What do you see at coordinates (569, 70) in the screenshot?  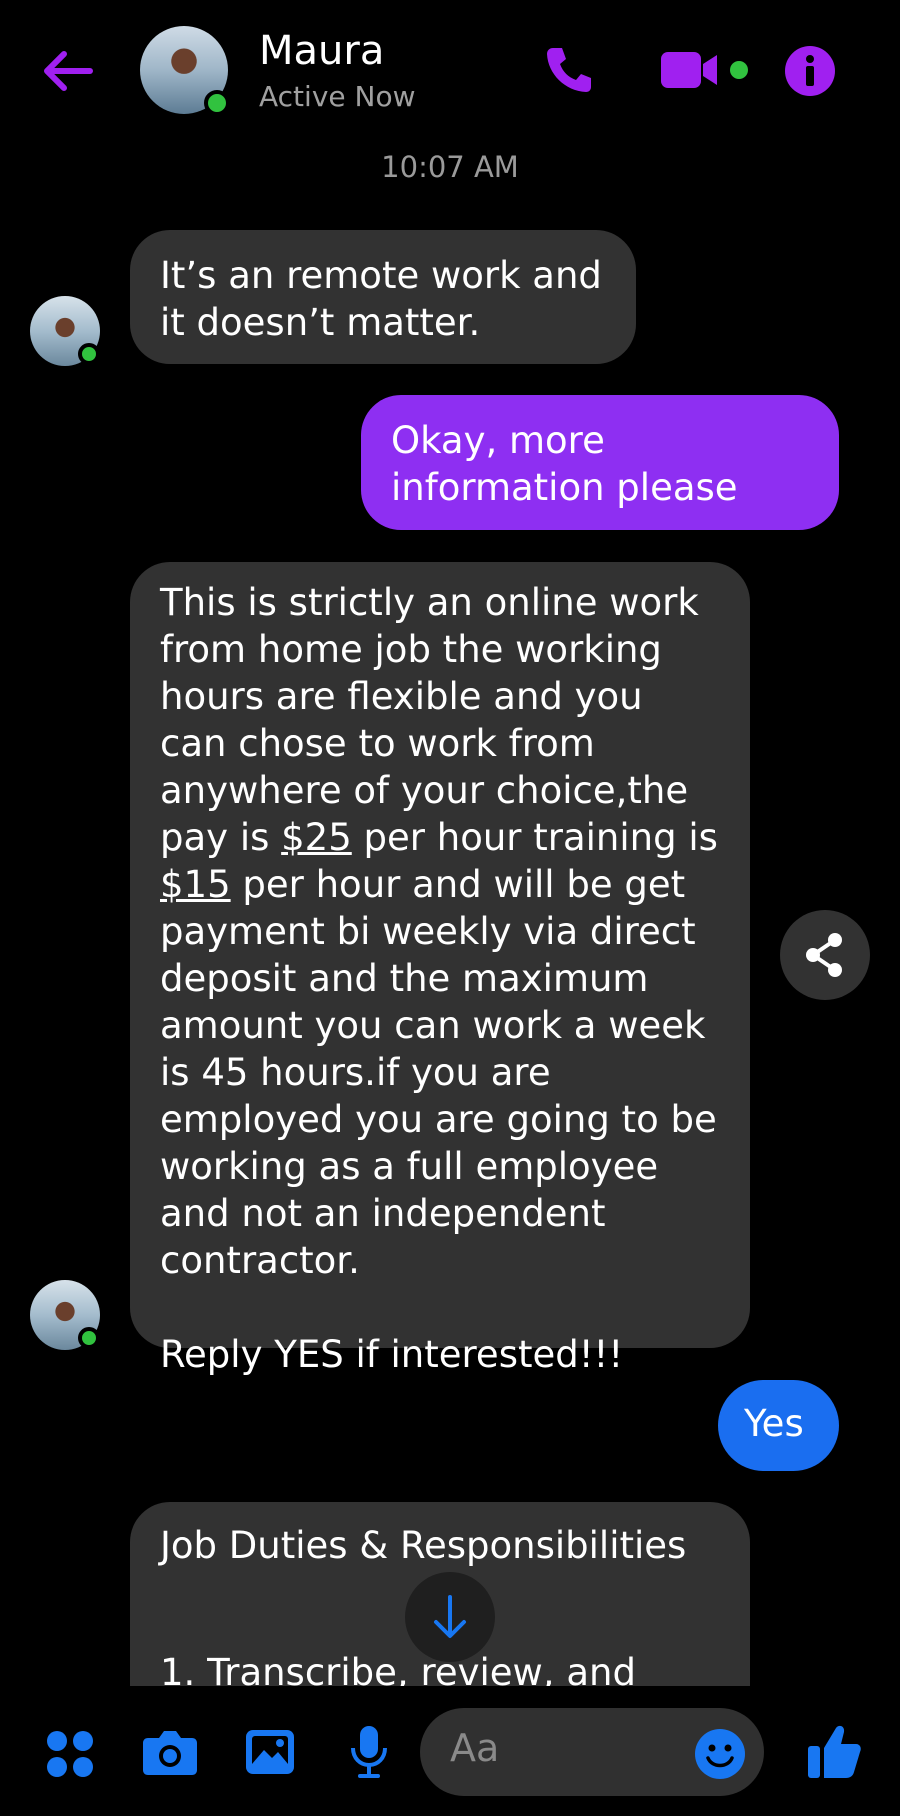 I see `phone-icon` at bounding box center [569, 70].